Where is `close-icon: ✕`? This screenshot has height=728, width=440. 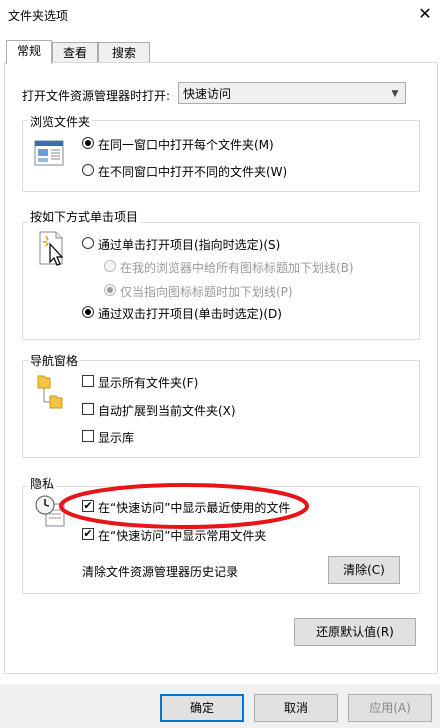
close-icon: ✕ is located at coordinates (425, 14).